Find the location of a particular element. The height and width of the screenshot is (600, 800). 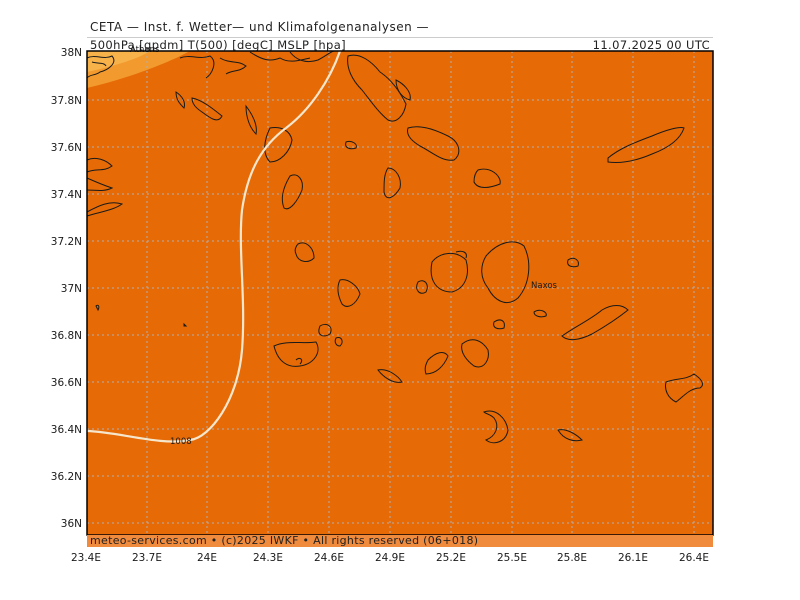

lat-tick: 37.6N is located at coordinates (66, 148).